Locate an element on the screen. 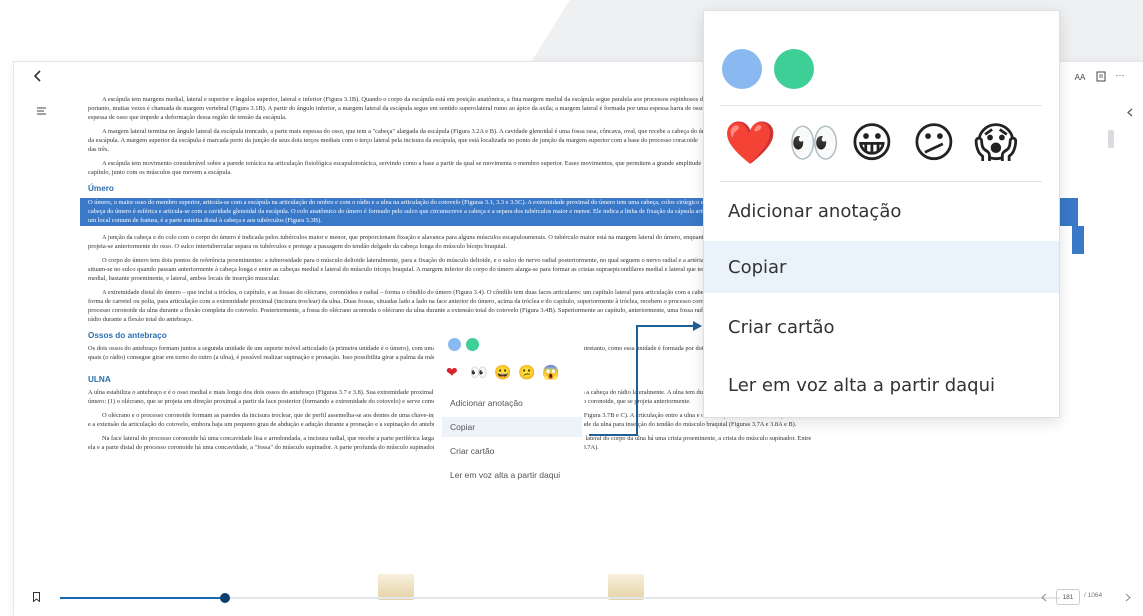  color-green-dot is located at coordinates (472, 344).